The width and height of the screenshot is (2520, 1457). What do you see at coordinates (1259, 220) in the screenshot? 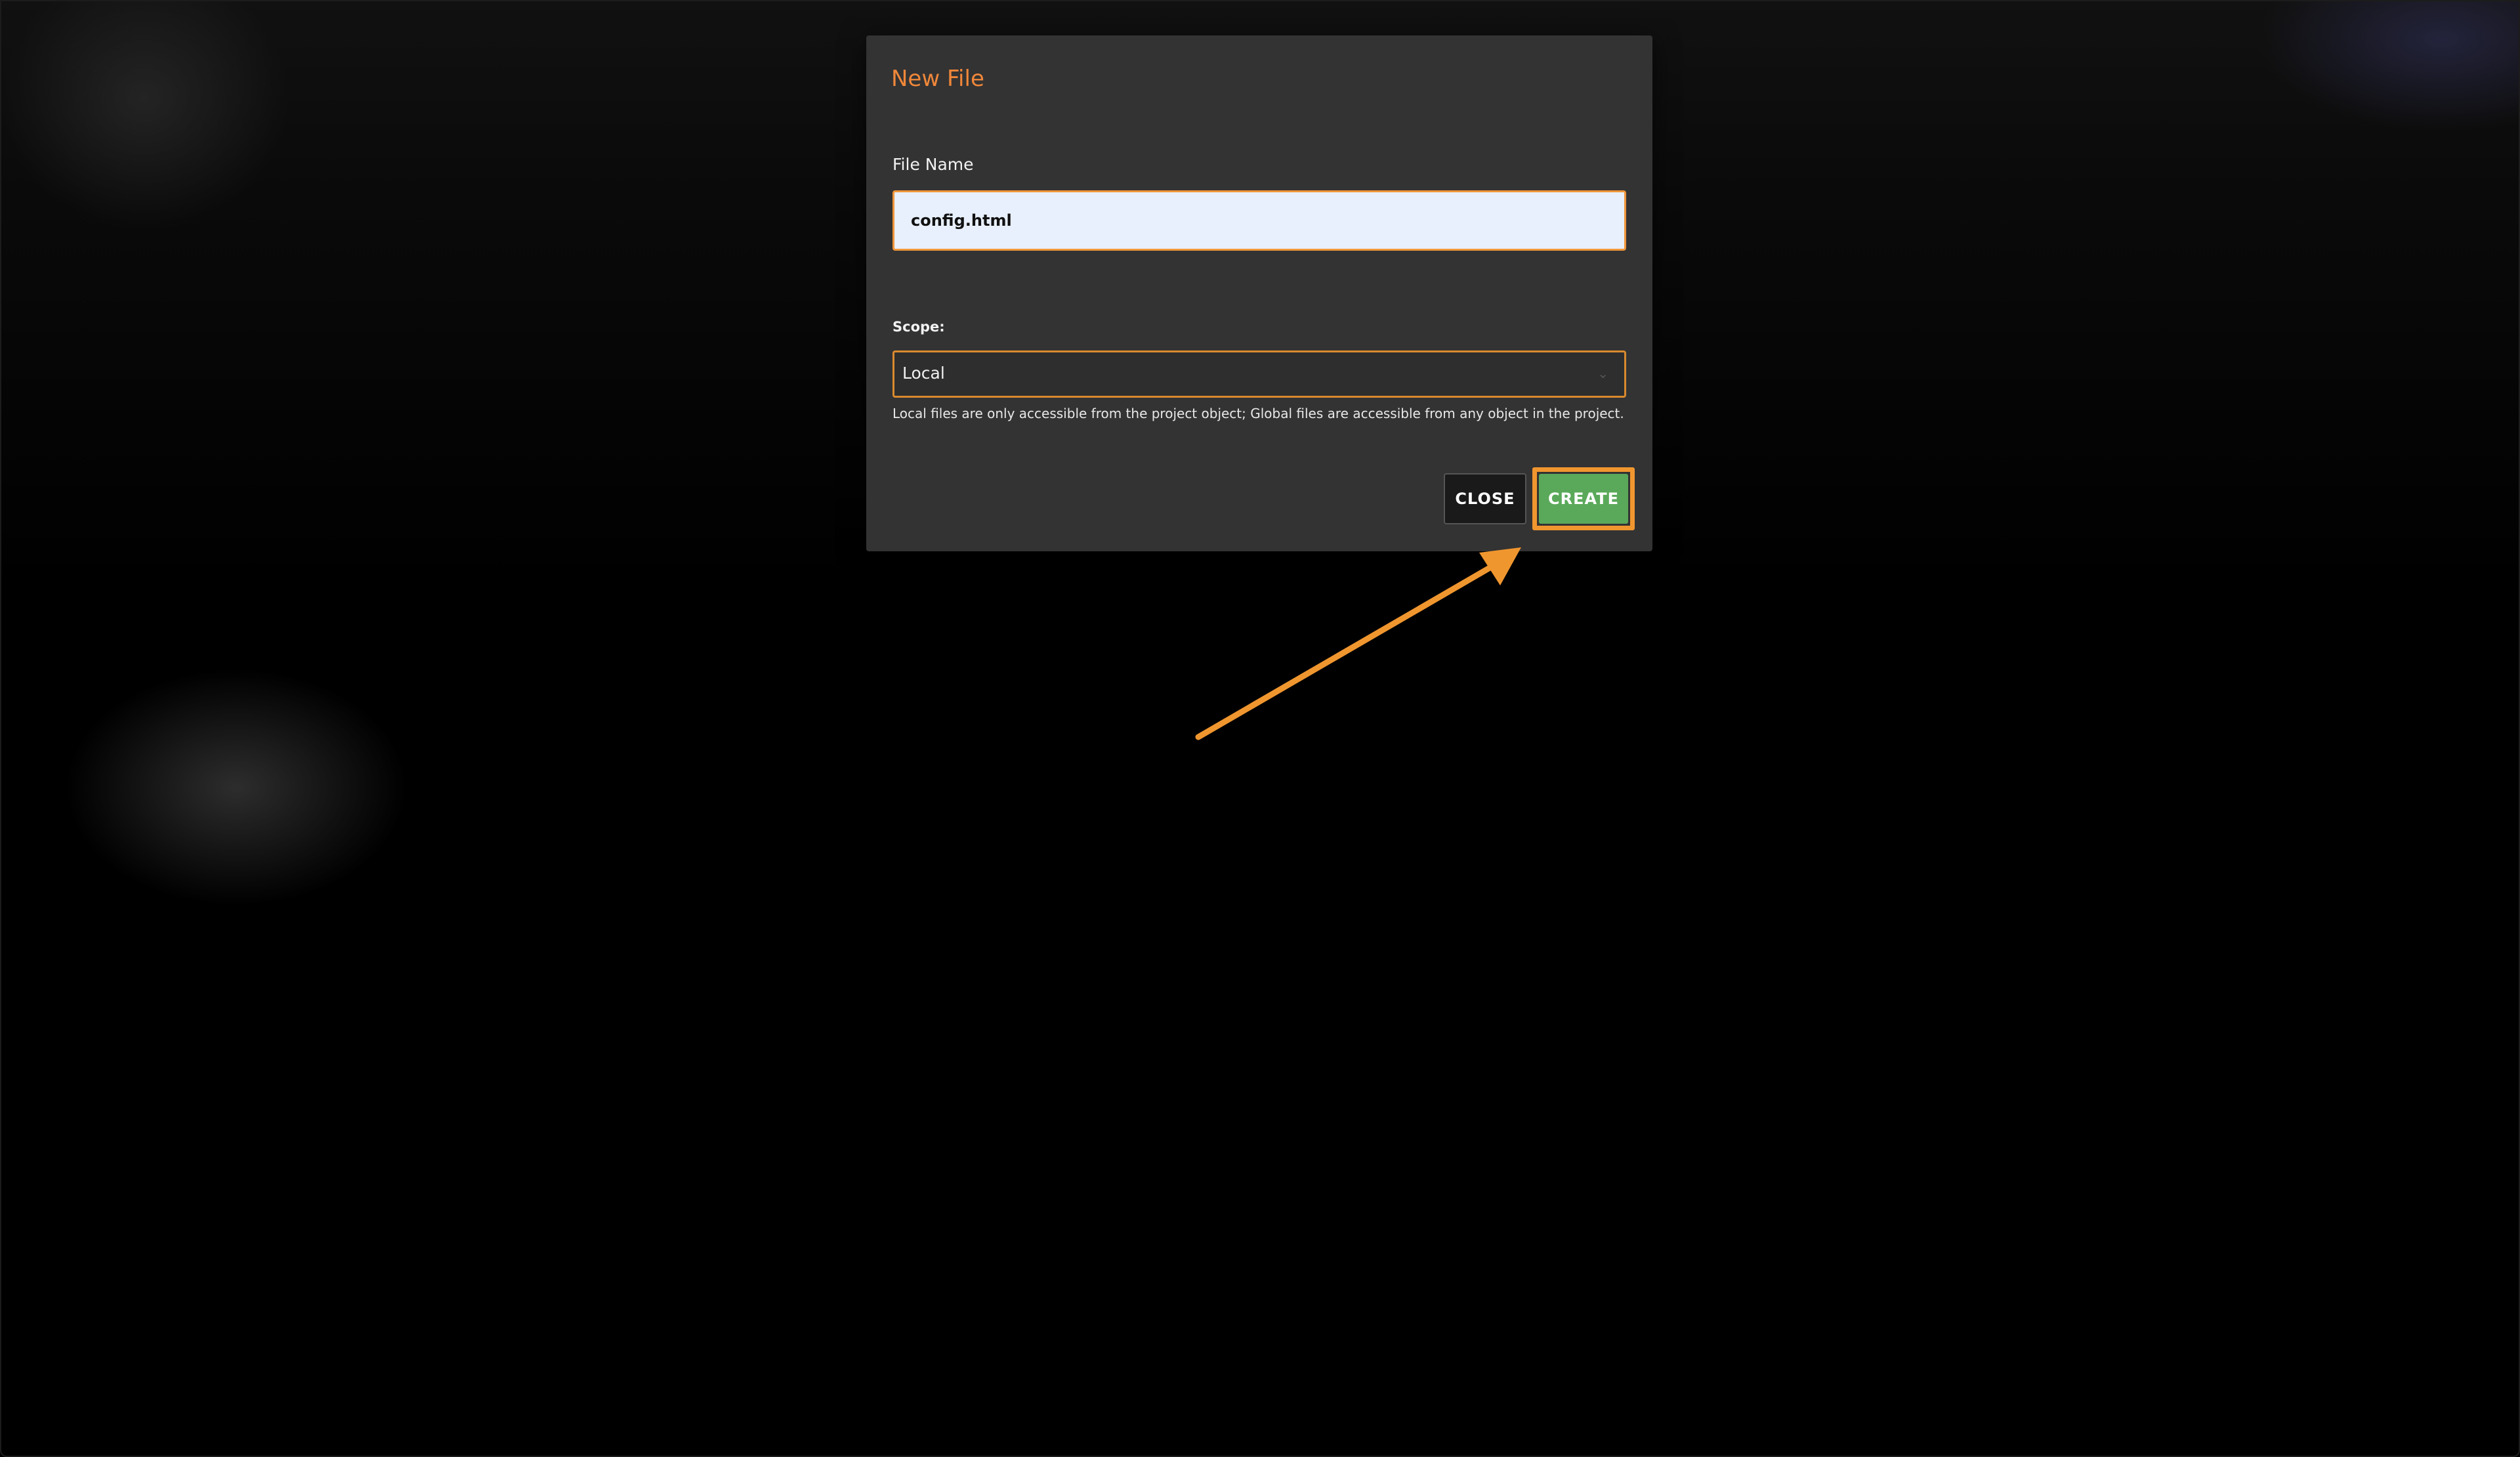
I see `file-name-input` at bounding box center [1259, 220].